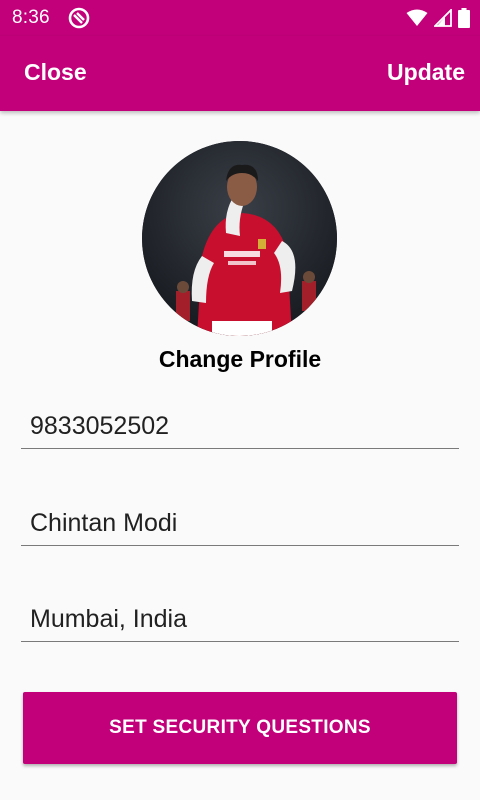  Describe the element at coordinates (464, 18) in the screenshot. I see `battery-icon` at that location.